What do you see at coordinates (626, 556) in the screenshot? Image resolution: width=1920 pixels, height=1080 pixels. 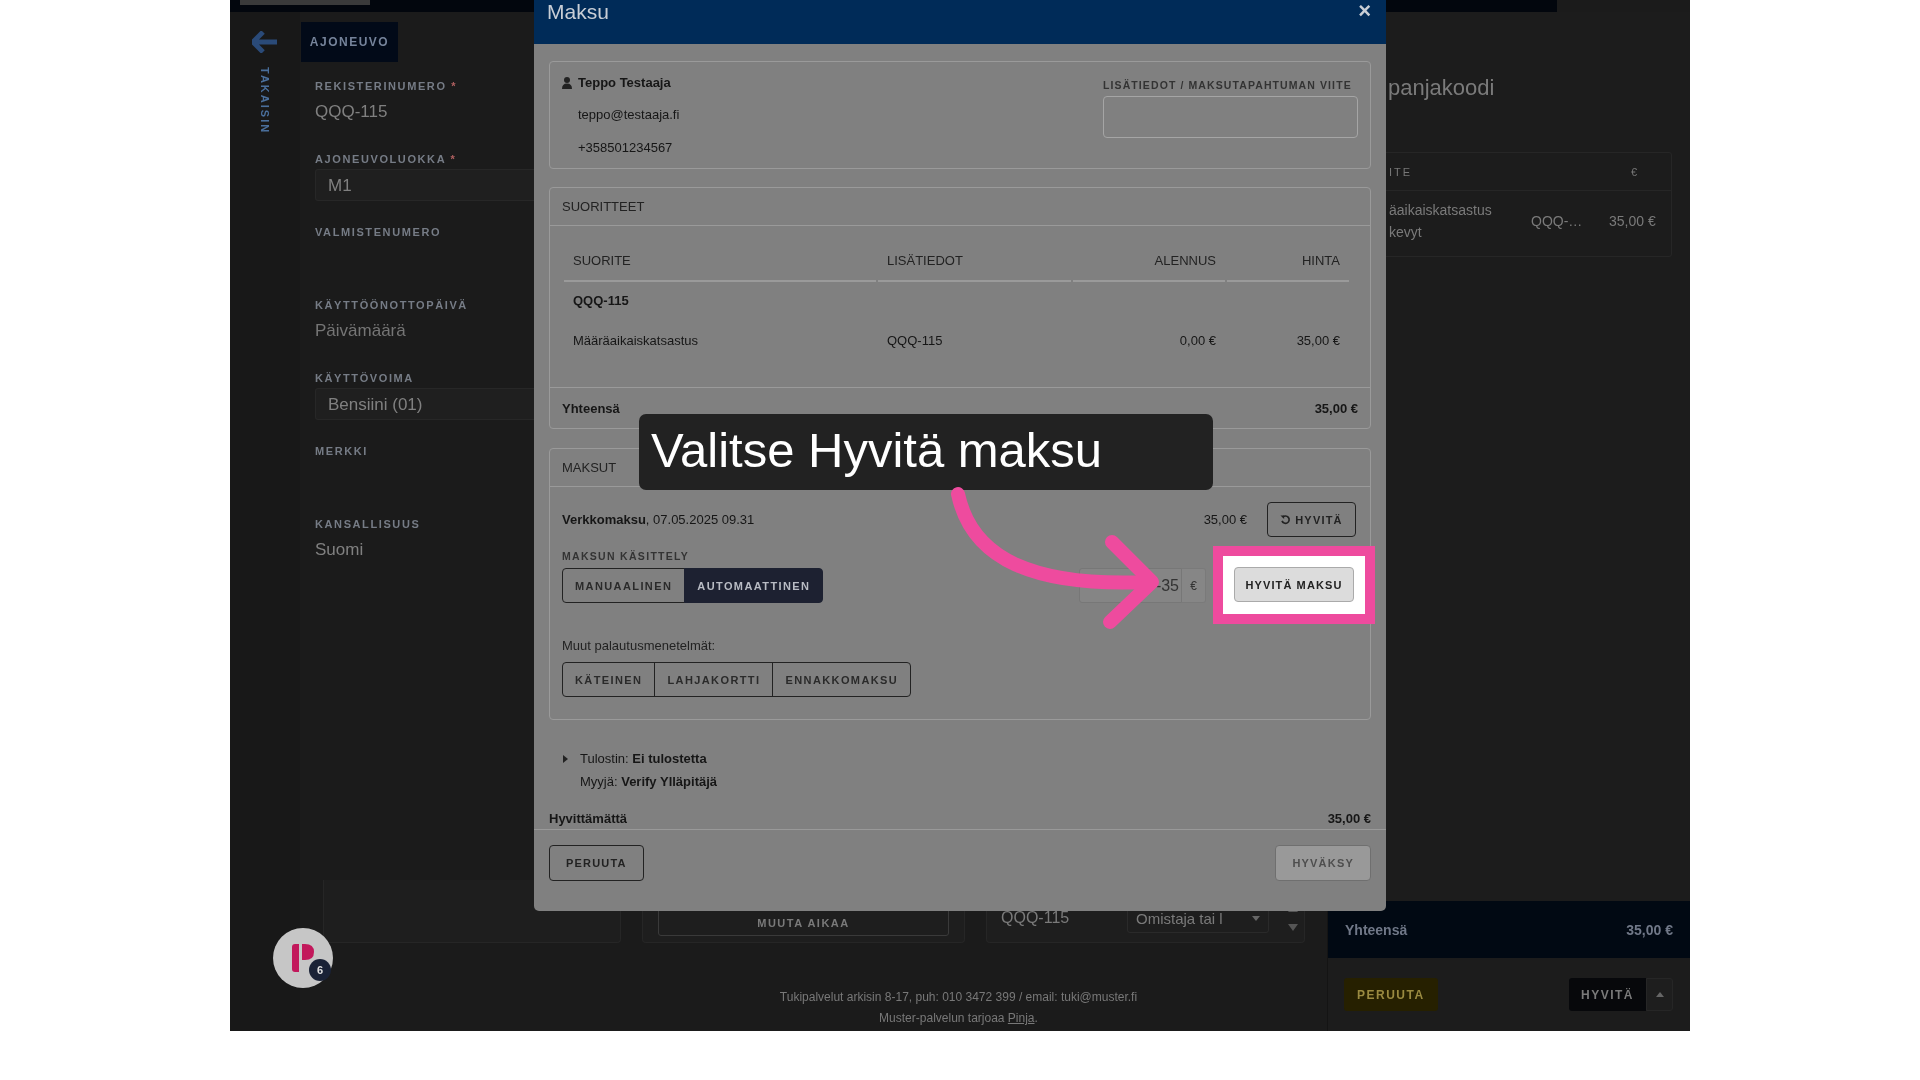 I see `field-label: MAKSUN KÄSITTELY` at bounding box center [626, 556].